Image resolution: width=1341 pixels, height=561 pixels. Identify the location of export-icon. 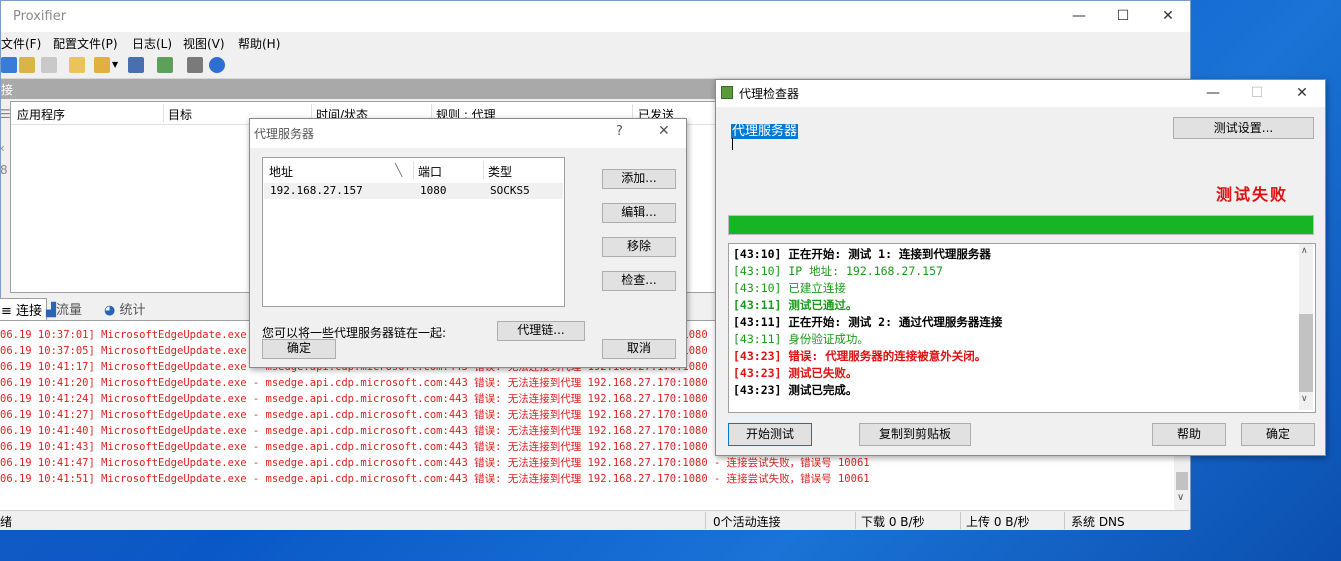
(165, 65).